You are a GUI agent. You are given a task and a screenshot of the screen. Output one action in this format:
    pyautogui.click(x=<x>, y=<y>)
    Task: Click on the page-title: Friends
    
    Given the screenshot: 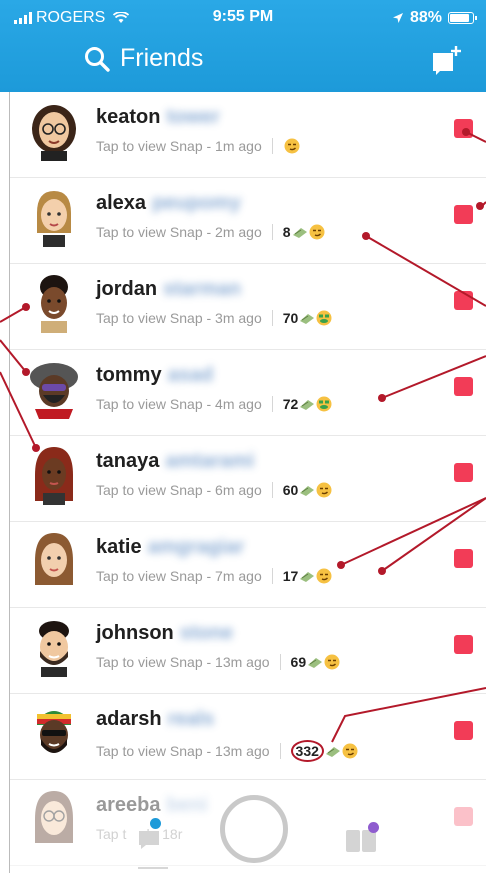 What is the action you would take?
    pyautogui.click(x=162, y=58)
    